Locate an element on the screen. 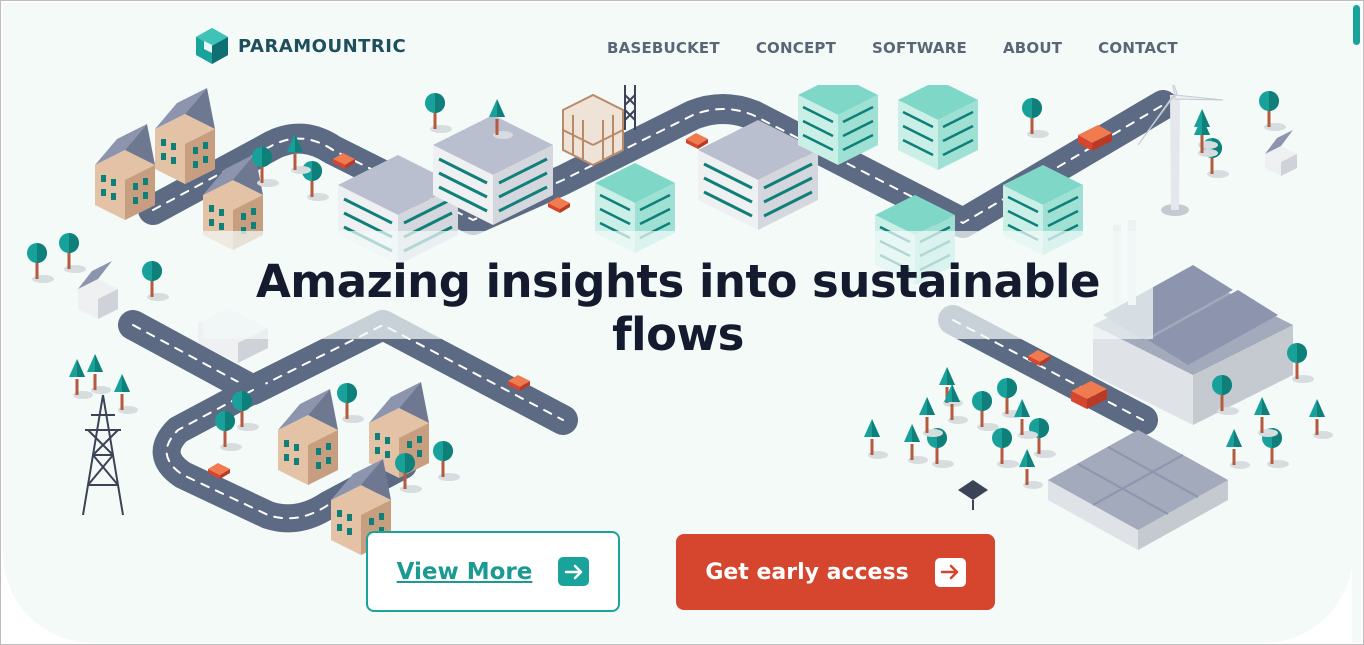  early-access-label: Get early access is located at coordinates (807, 572).